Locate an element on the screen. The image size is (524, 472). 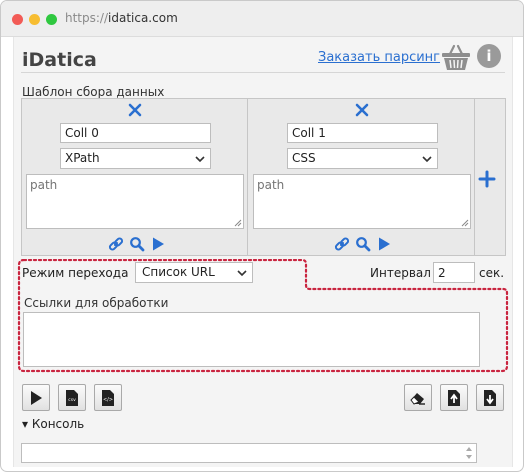
links-textarea is located at coordinates (251, 339).